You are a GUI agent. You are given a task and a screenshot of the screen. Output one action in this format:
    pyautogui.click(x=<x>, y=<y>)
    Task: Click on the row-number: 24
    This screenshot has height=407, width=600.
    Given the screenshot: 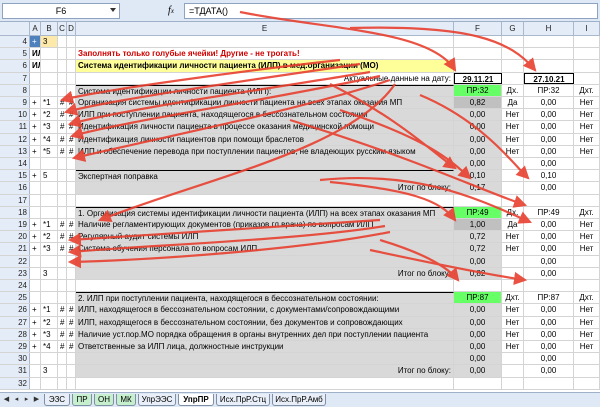 What is the action you would take?
    pyautogui.click(x=15, y=286)
    